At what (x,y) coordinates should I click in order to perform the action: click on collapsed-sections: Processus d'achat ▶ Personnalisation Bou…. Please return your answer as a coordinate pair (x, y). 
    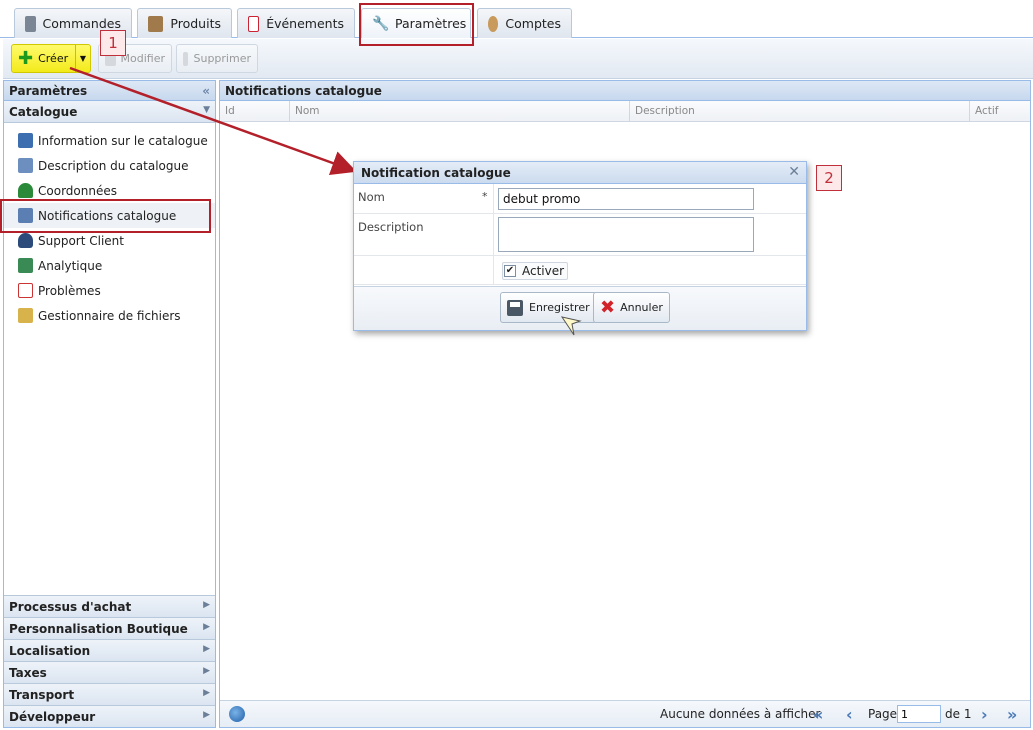
    Looking at the image, I should click on (109, 661).